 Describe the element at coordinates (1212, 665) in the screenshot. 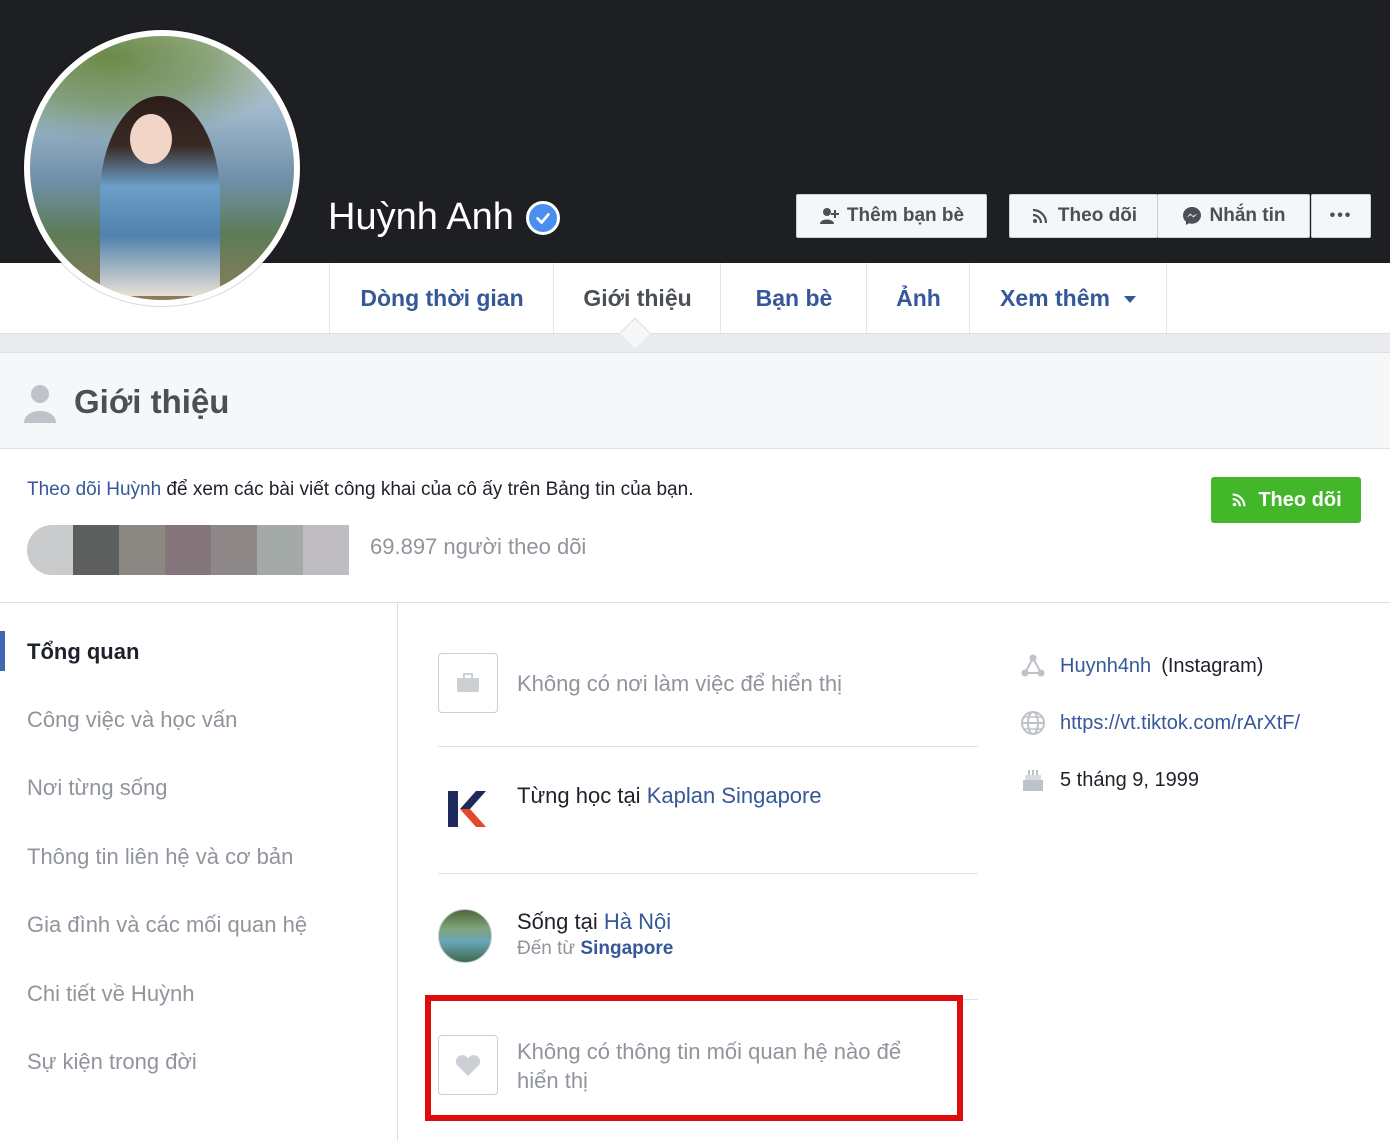

I see `instagram-label: (Instagram)` at that location.